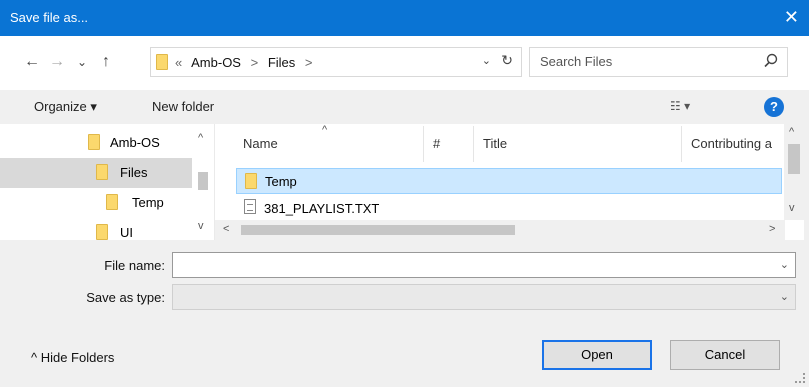  Describe the element at coordinates (250, 206) in the screenshot. I see `text-file-icon` at that location.